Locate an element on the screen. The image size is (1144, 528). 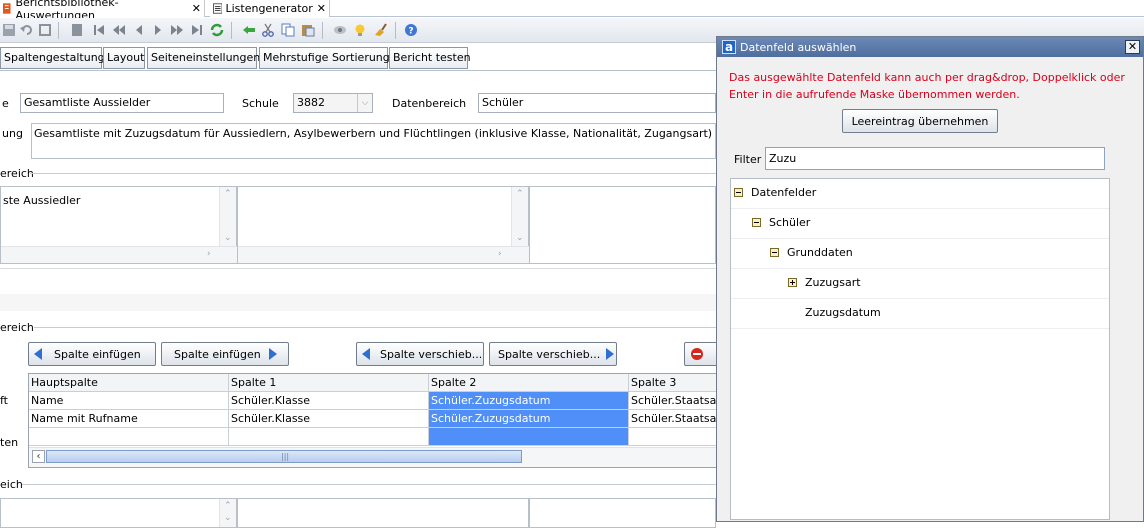
grid-cell: Name is located at coordinates (129, 401).